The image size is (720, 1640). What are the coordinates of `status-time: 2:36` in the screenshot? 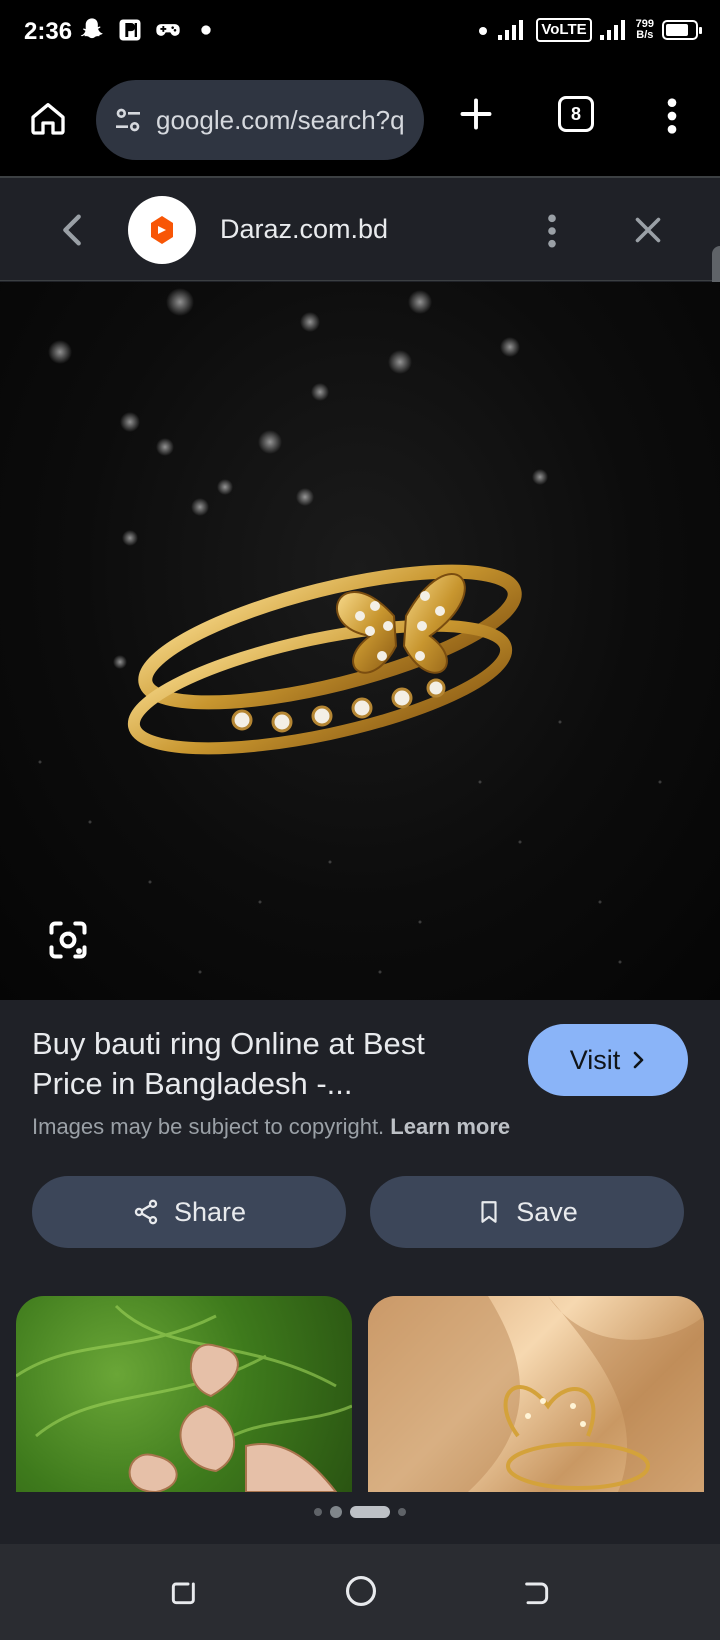 It's located at (48, 31).